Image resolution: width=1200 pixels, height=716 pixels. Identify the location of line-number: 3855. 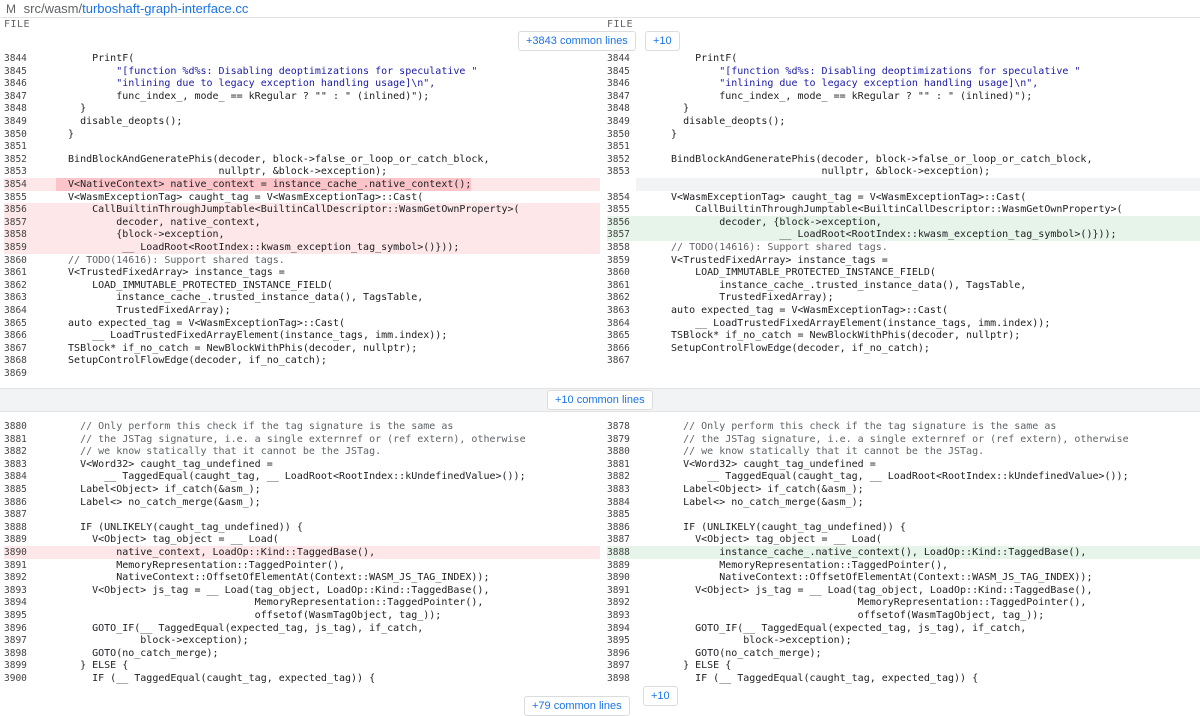
(618, 210).